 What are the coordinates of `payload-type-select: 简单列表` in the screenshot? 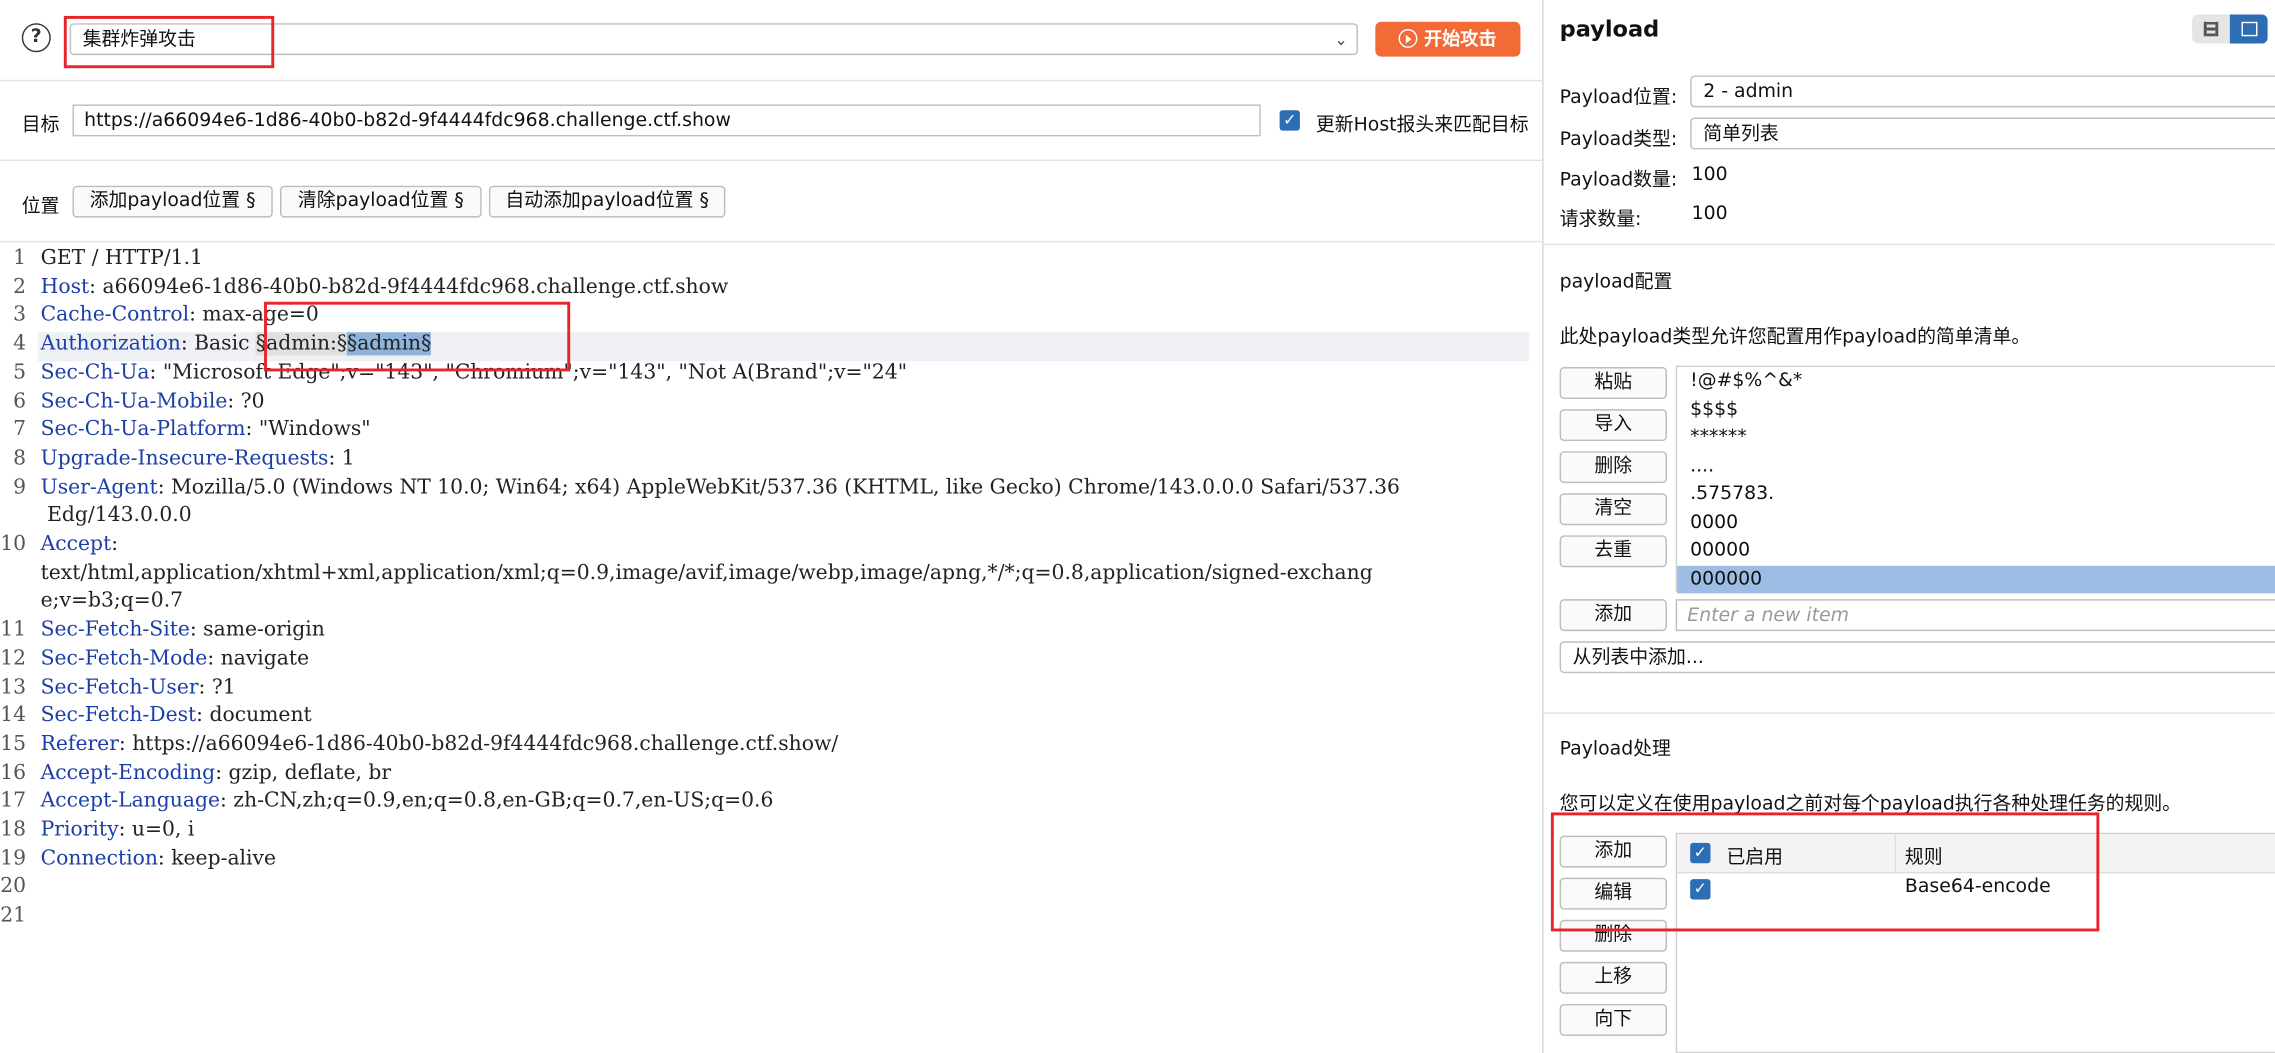 It's located at (1982, 133).